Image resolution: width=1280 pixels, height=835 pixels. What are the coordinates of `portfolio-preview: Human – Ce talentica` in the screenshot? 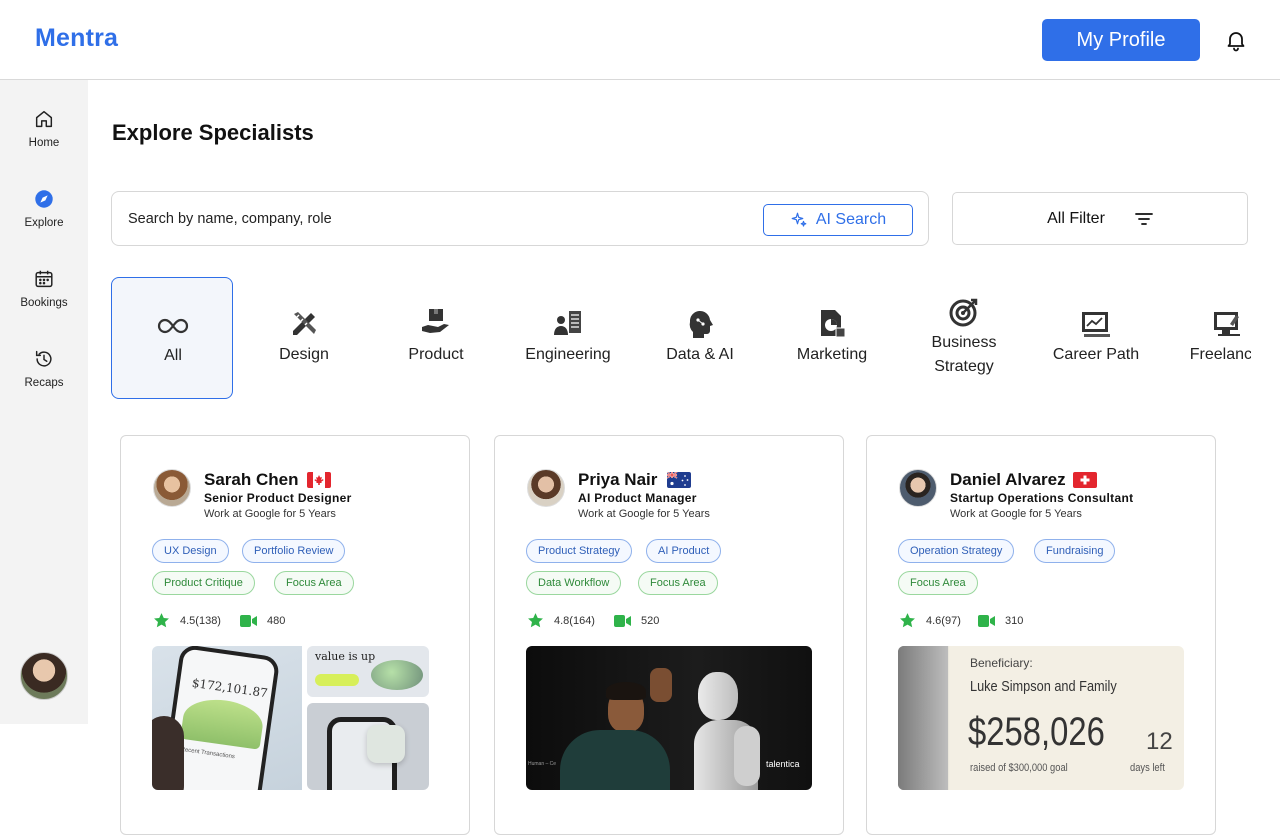 It's located at (669, 718).